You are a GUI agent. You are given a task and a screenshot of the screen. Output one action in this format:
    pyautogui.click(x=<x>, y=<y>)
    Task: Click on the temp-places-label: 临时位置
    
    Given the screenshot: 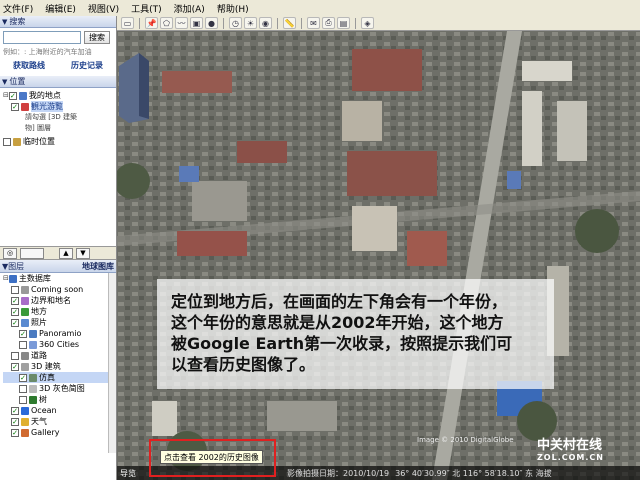 What is the action you would take?
    pyautogui.click(x=39, y=141)
    